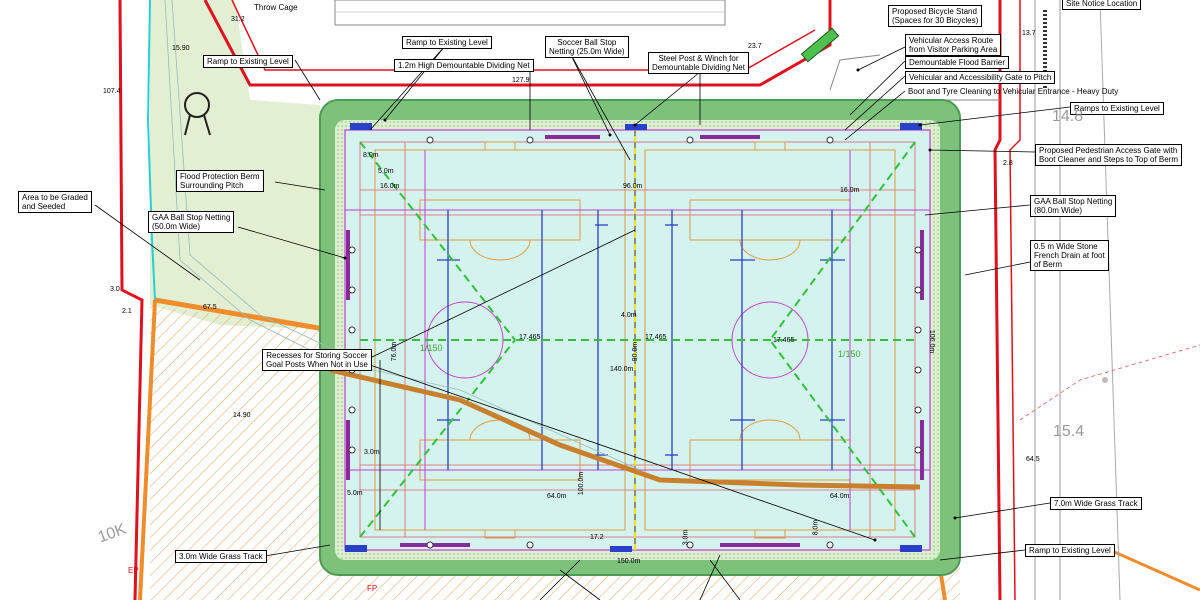  Describe the element at coordinates (698, 67) in the screenshot. I see `steel-post-line-2: Demountable Dividing Net` at that location.